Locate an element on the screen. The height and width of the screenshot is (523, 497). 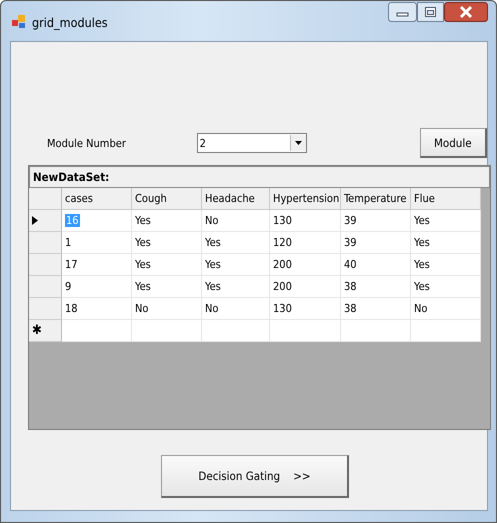
app-icon is located at coordinates (19, 22).